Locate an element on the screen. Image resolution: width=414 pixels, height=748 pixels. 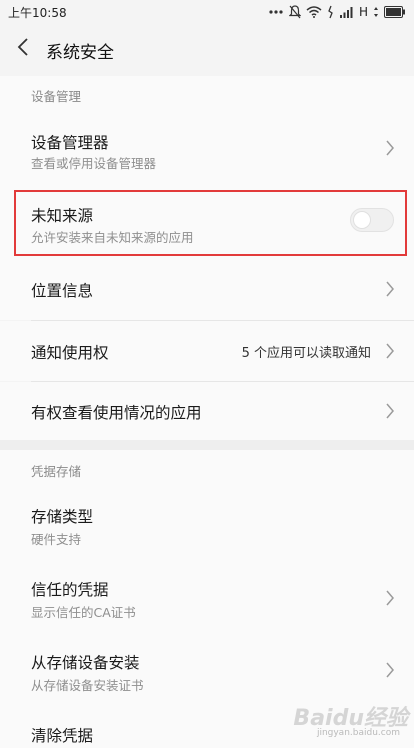
section-header-credentials: 凭据存储 is located at coordinates (207, 471).